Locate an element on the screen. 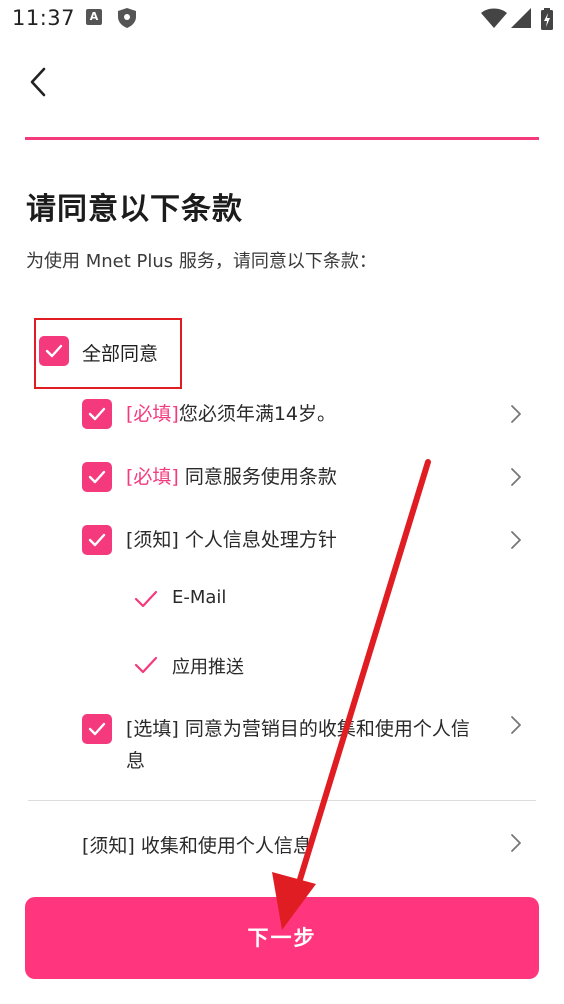 Image resolution: width=564 pixels, height=1004 pixels. chevron-left-icon is located at coordinates (38, 82).